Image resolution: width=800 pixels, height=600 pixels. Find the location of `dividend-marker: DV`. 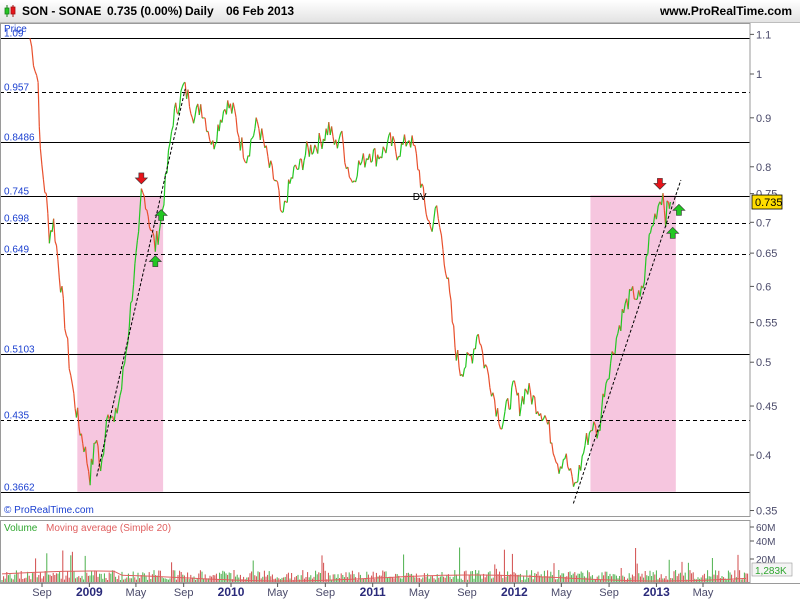

dividend-marker: DV is located at coordinates (420, 197).